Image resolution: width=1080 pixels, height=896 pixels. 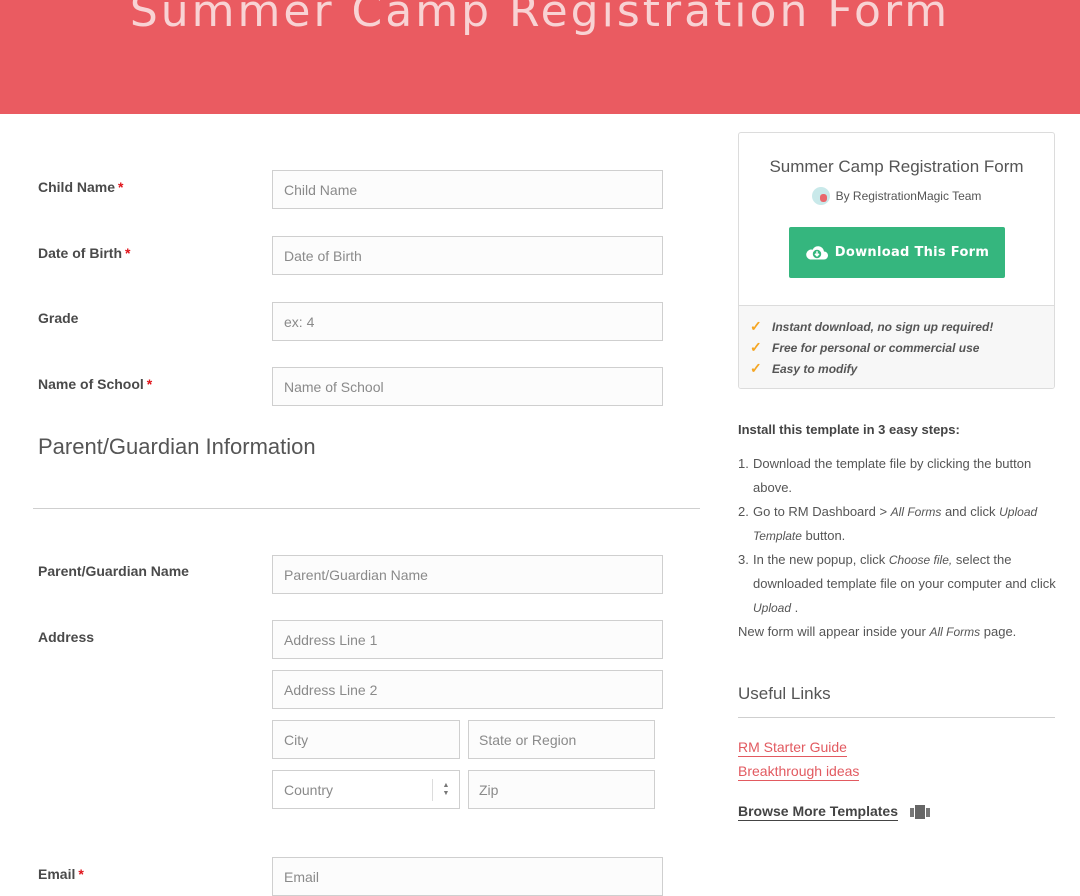 I want to click on address-line1-input: Address Line 1, so click(x=467, y=639).